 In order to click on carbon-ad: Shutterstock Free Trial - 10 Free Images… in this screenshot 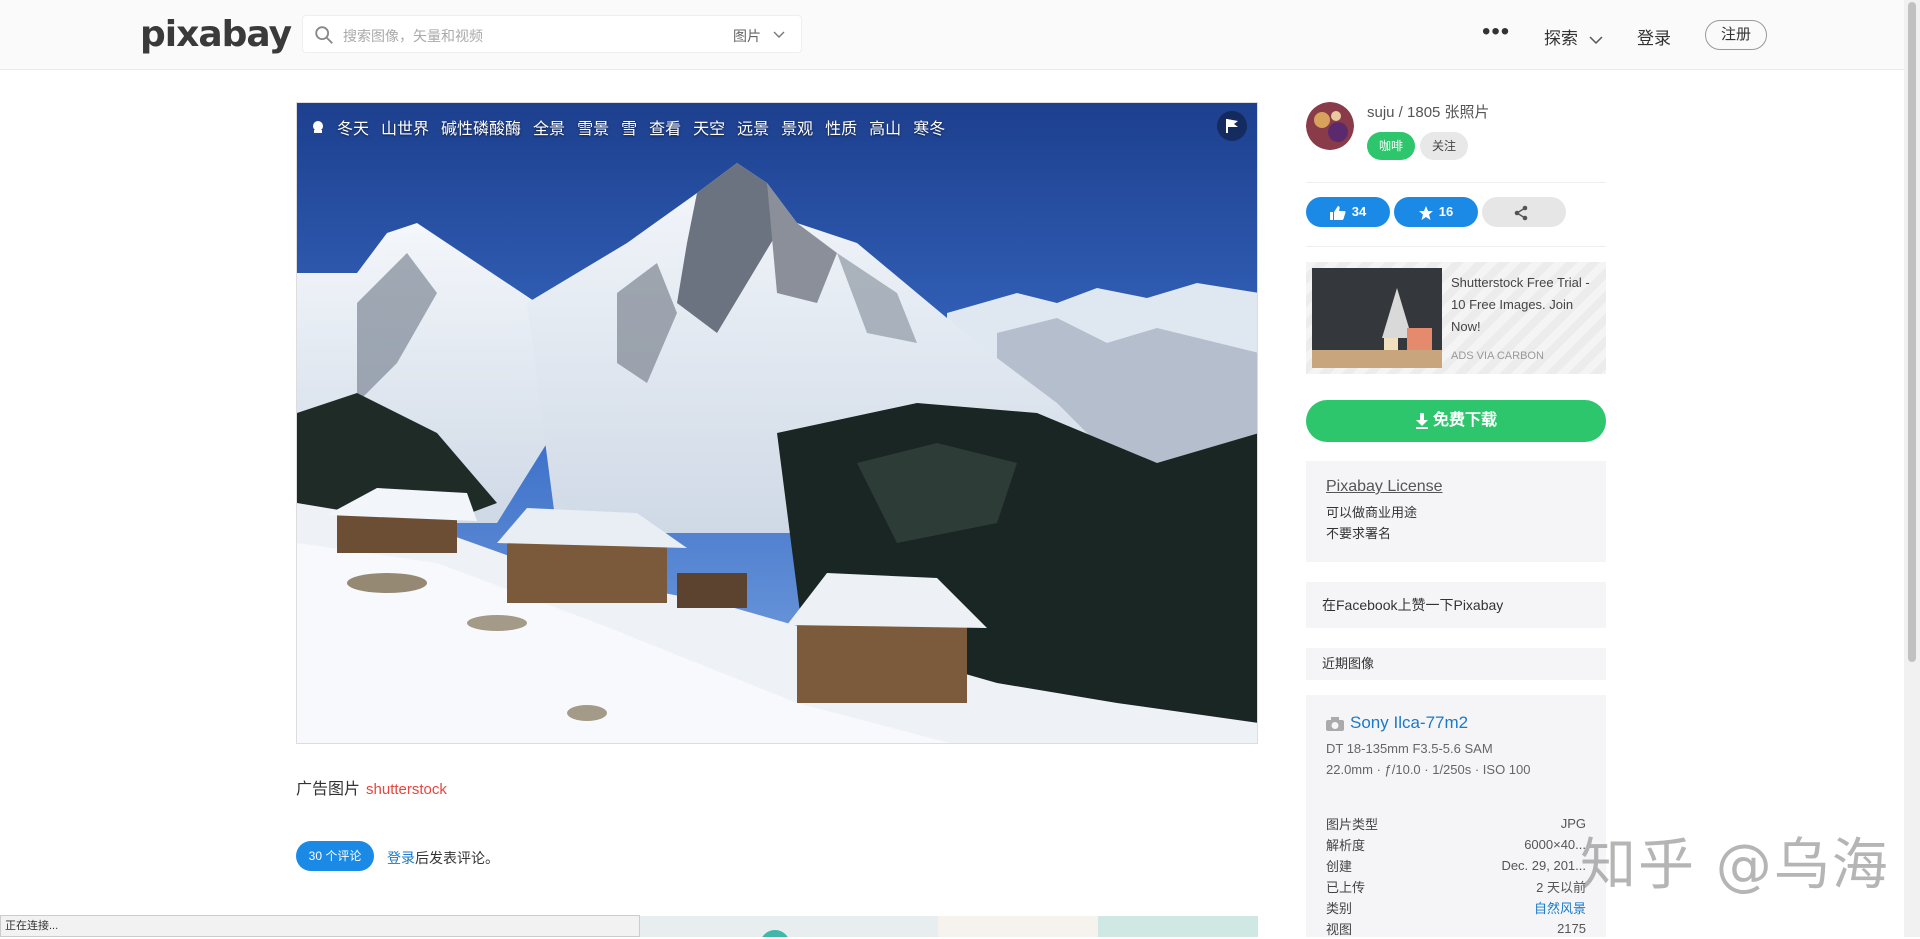, I will do `click(1456, 318)`.